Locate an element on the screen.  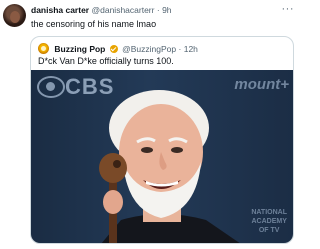
left-eye is located at coordinates (147, 150).